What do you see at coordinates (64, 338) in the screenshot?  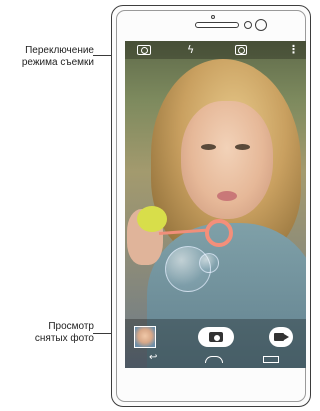 I see `gallery-callout-line2: снятых фото` at bounding box center [64, 338].